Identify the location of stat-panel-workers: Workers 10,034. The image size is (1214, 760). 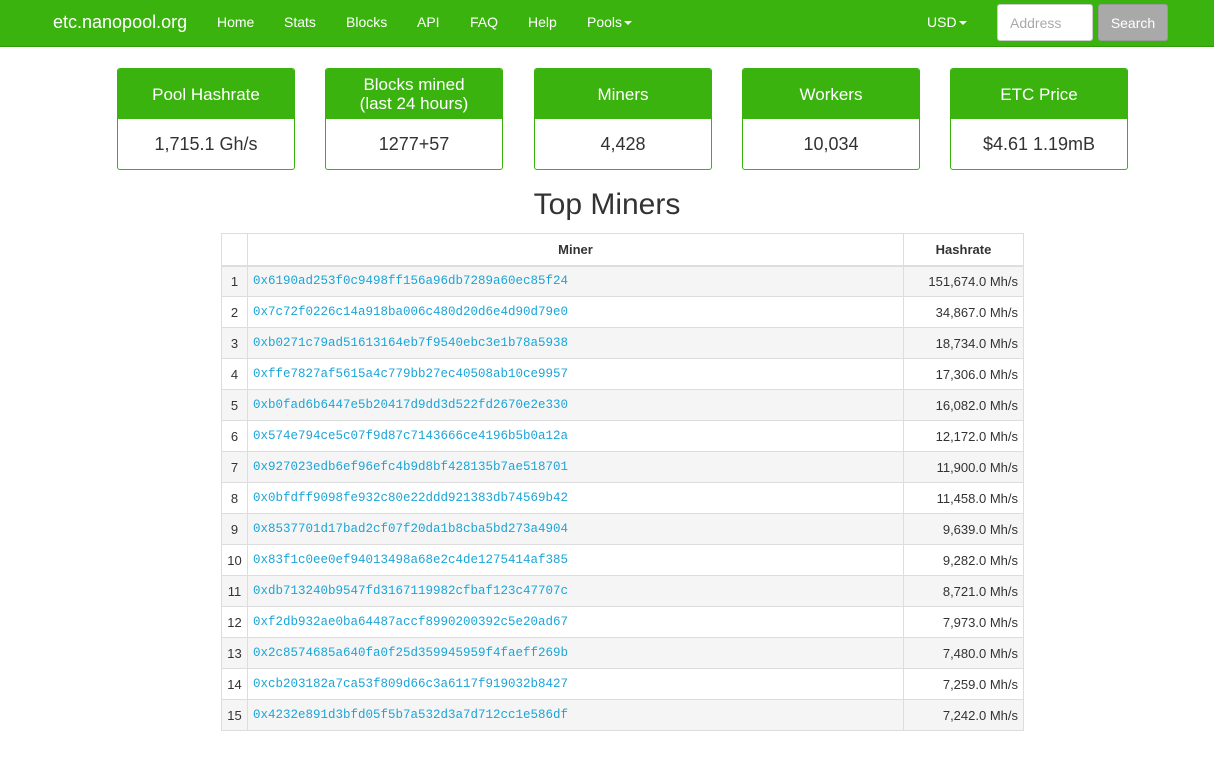
(831, 119).